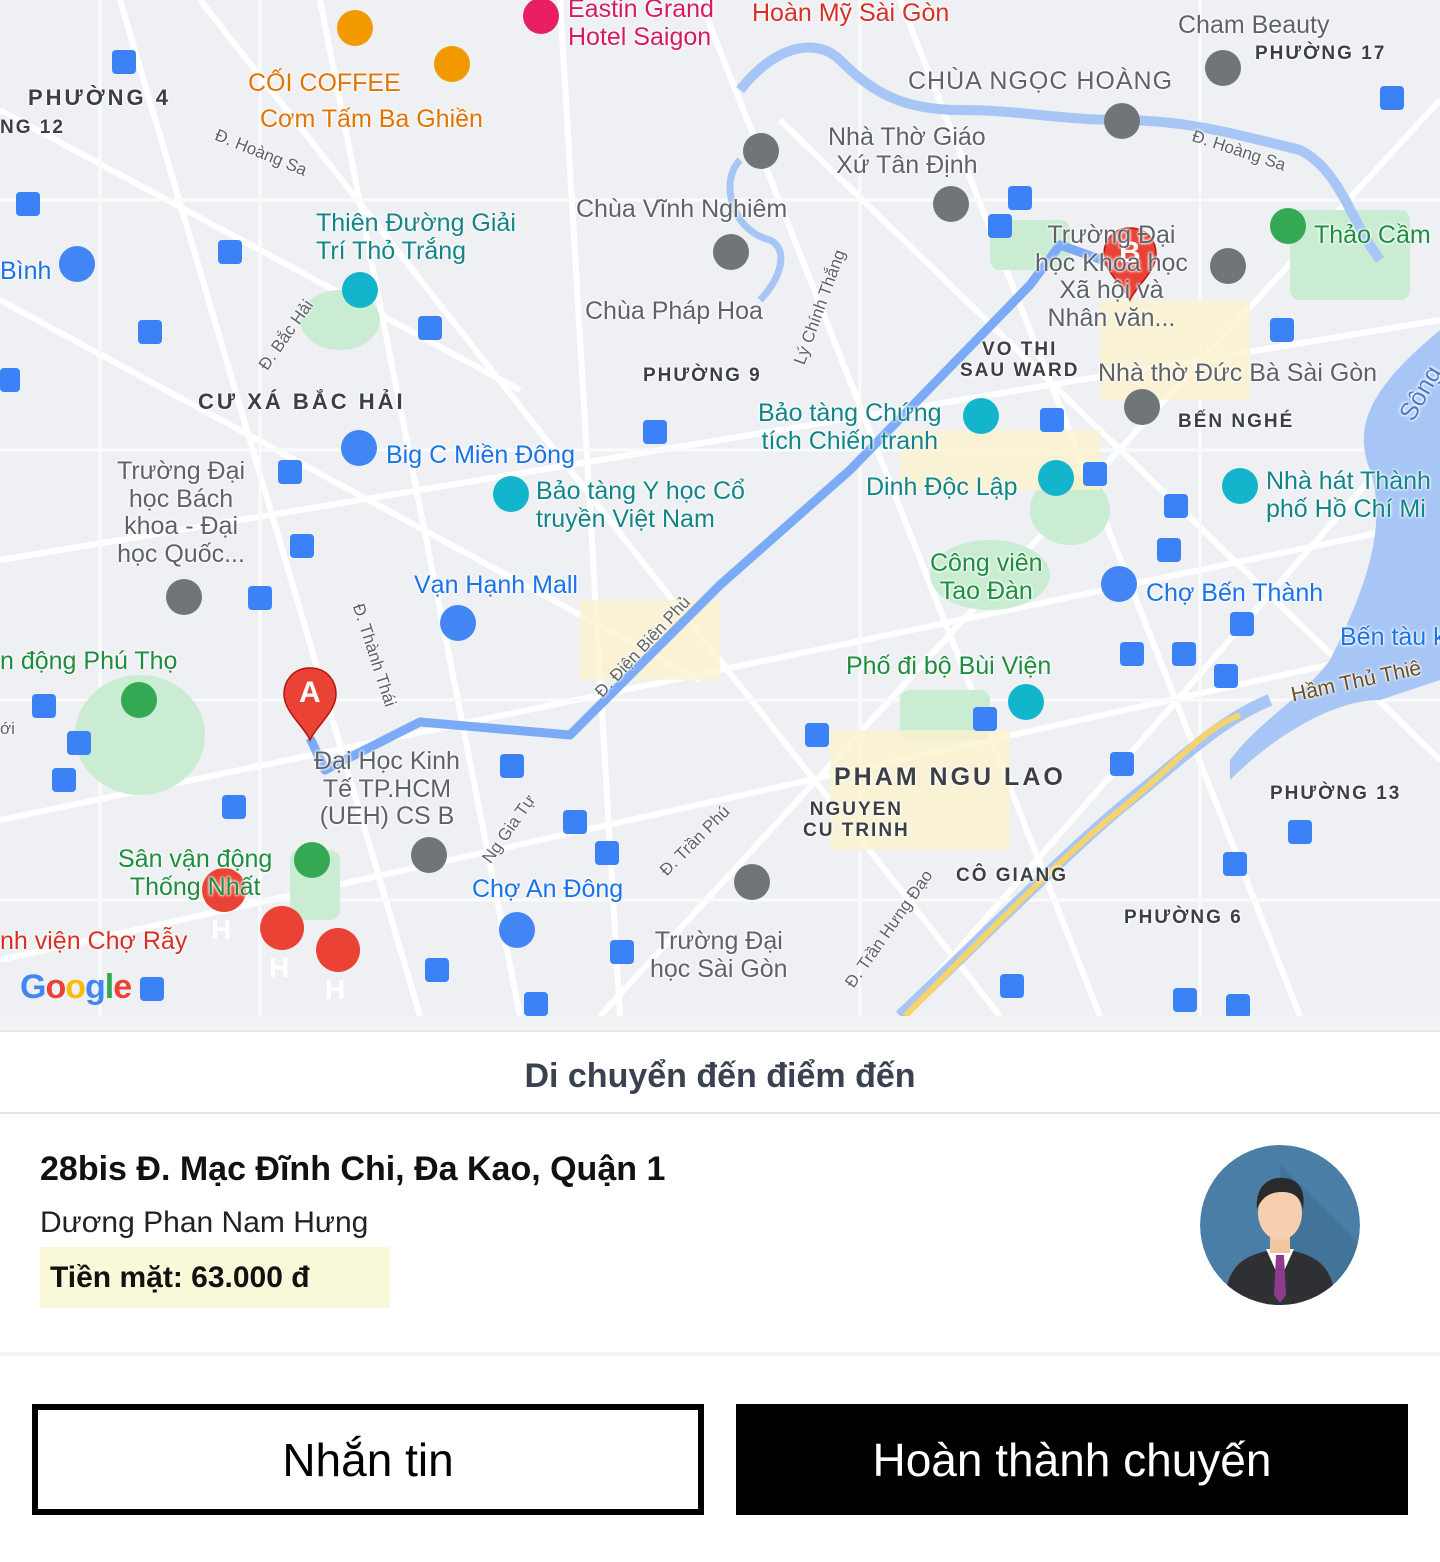  I want to click on place-label: Bảo tàng Chứng tích Chiến tranh, so click(850, 427).